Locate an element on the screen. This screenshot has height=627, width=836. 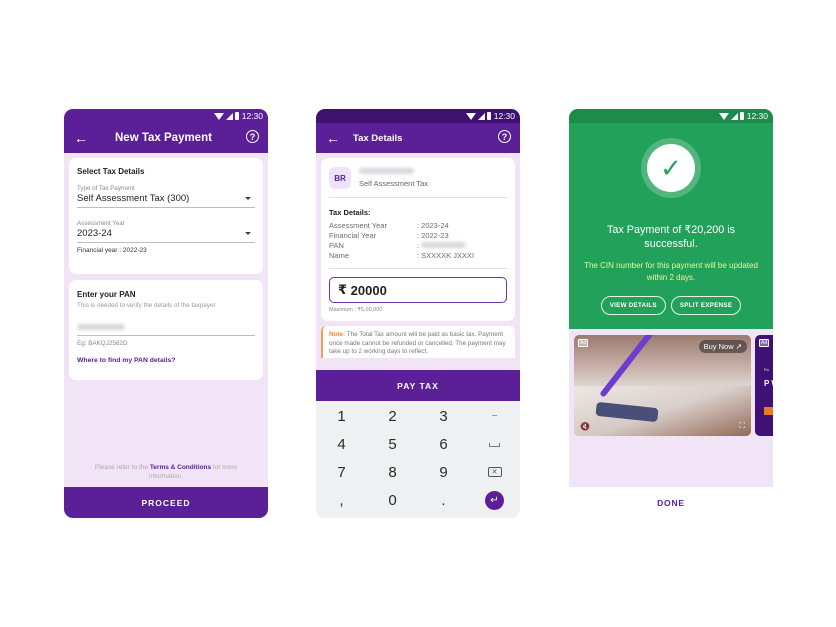
rupee-icon: ₹ is located at coordinates (343, 289).